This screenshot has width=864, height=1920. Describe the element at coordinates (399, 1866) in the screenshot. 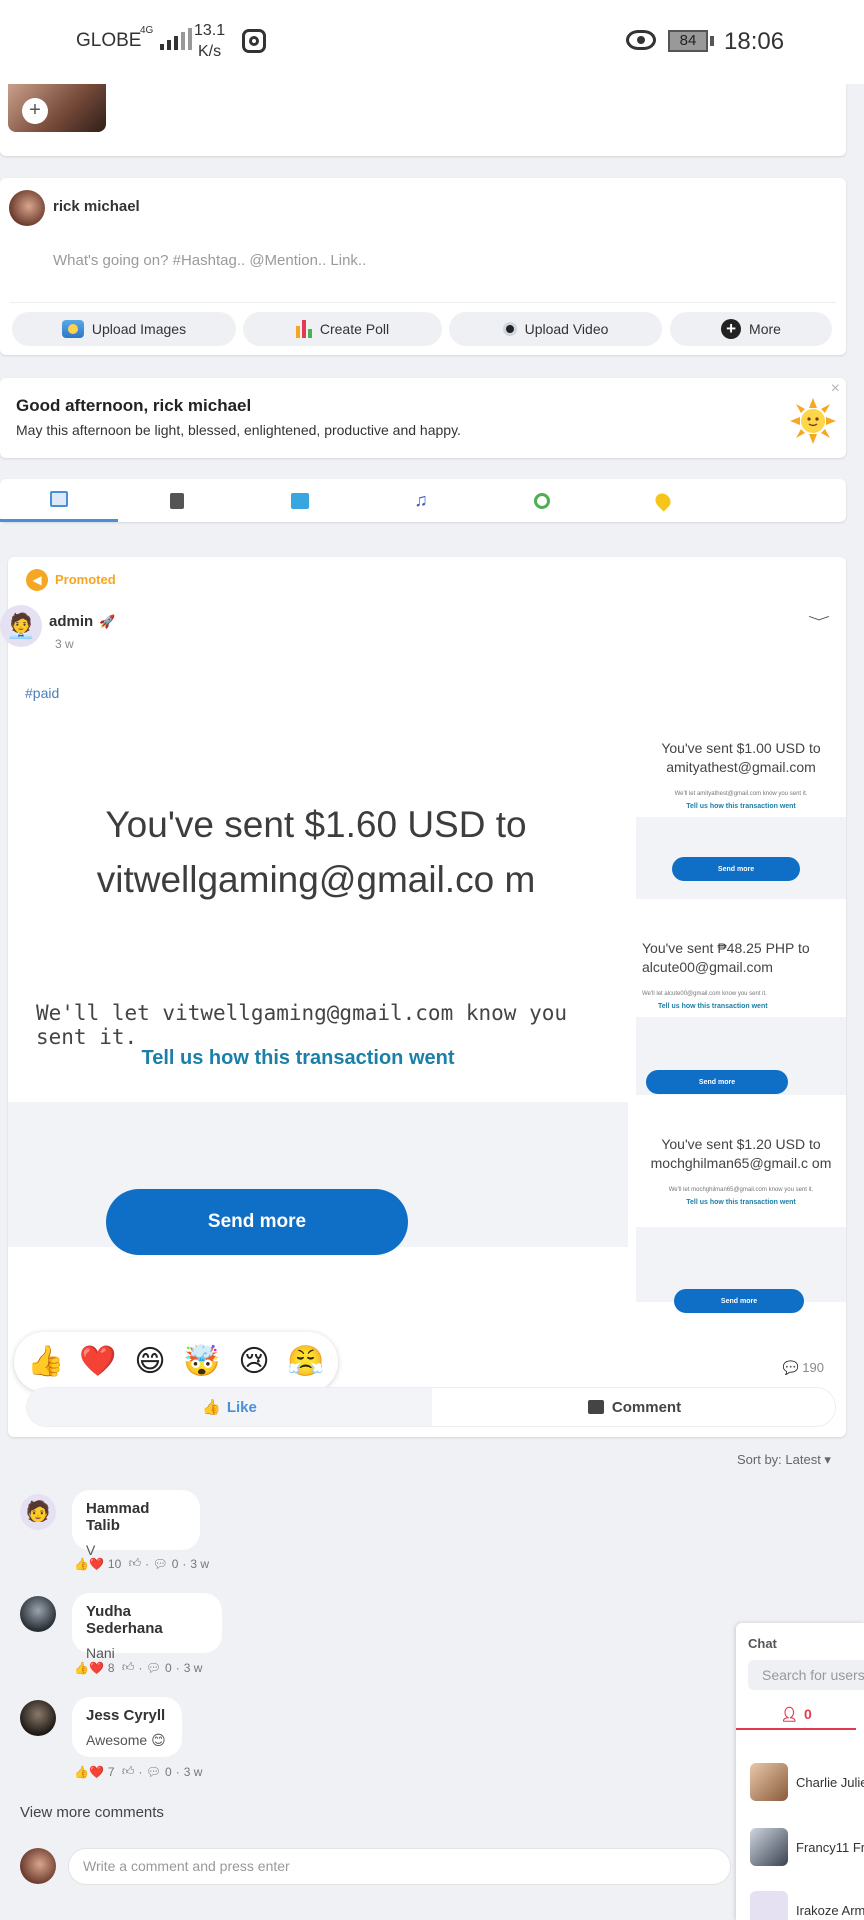

I see `comment-input: Write a comment and press enter` at that location.